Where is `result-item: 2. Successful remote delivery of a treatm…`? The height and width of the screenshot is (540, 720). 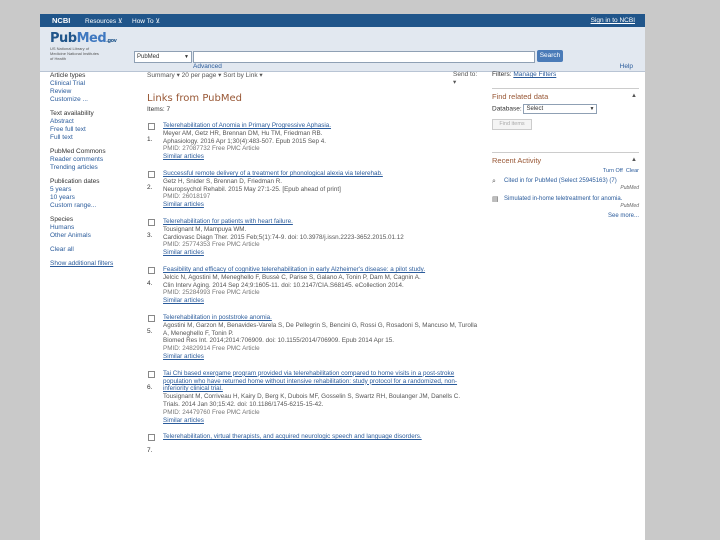 result-item: 2. Successful remote delivery of a treatm… is located at coordinates (314, 189).